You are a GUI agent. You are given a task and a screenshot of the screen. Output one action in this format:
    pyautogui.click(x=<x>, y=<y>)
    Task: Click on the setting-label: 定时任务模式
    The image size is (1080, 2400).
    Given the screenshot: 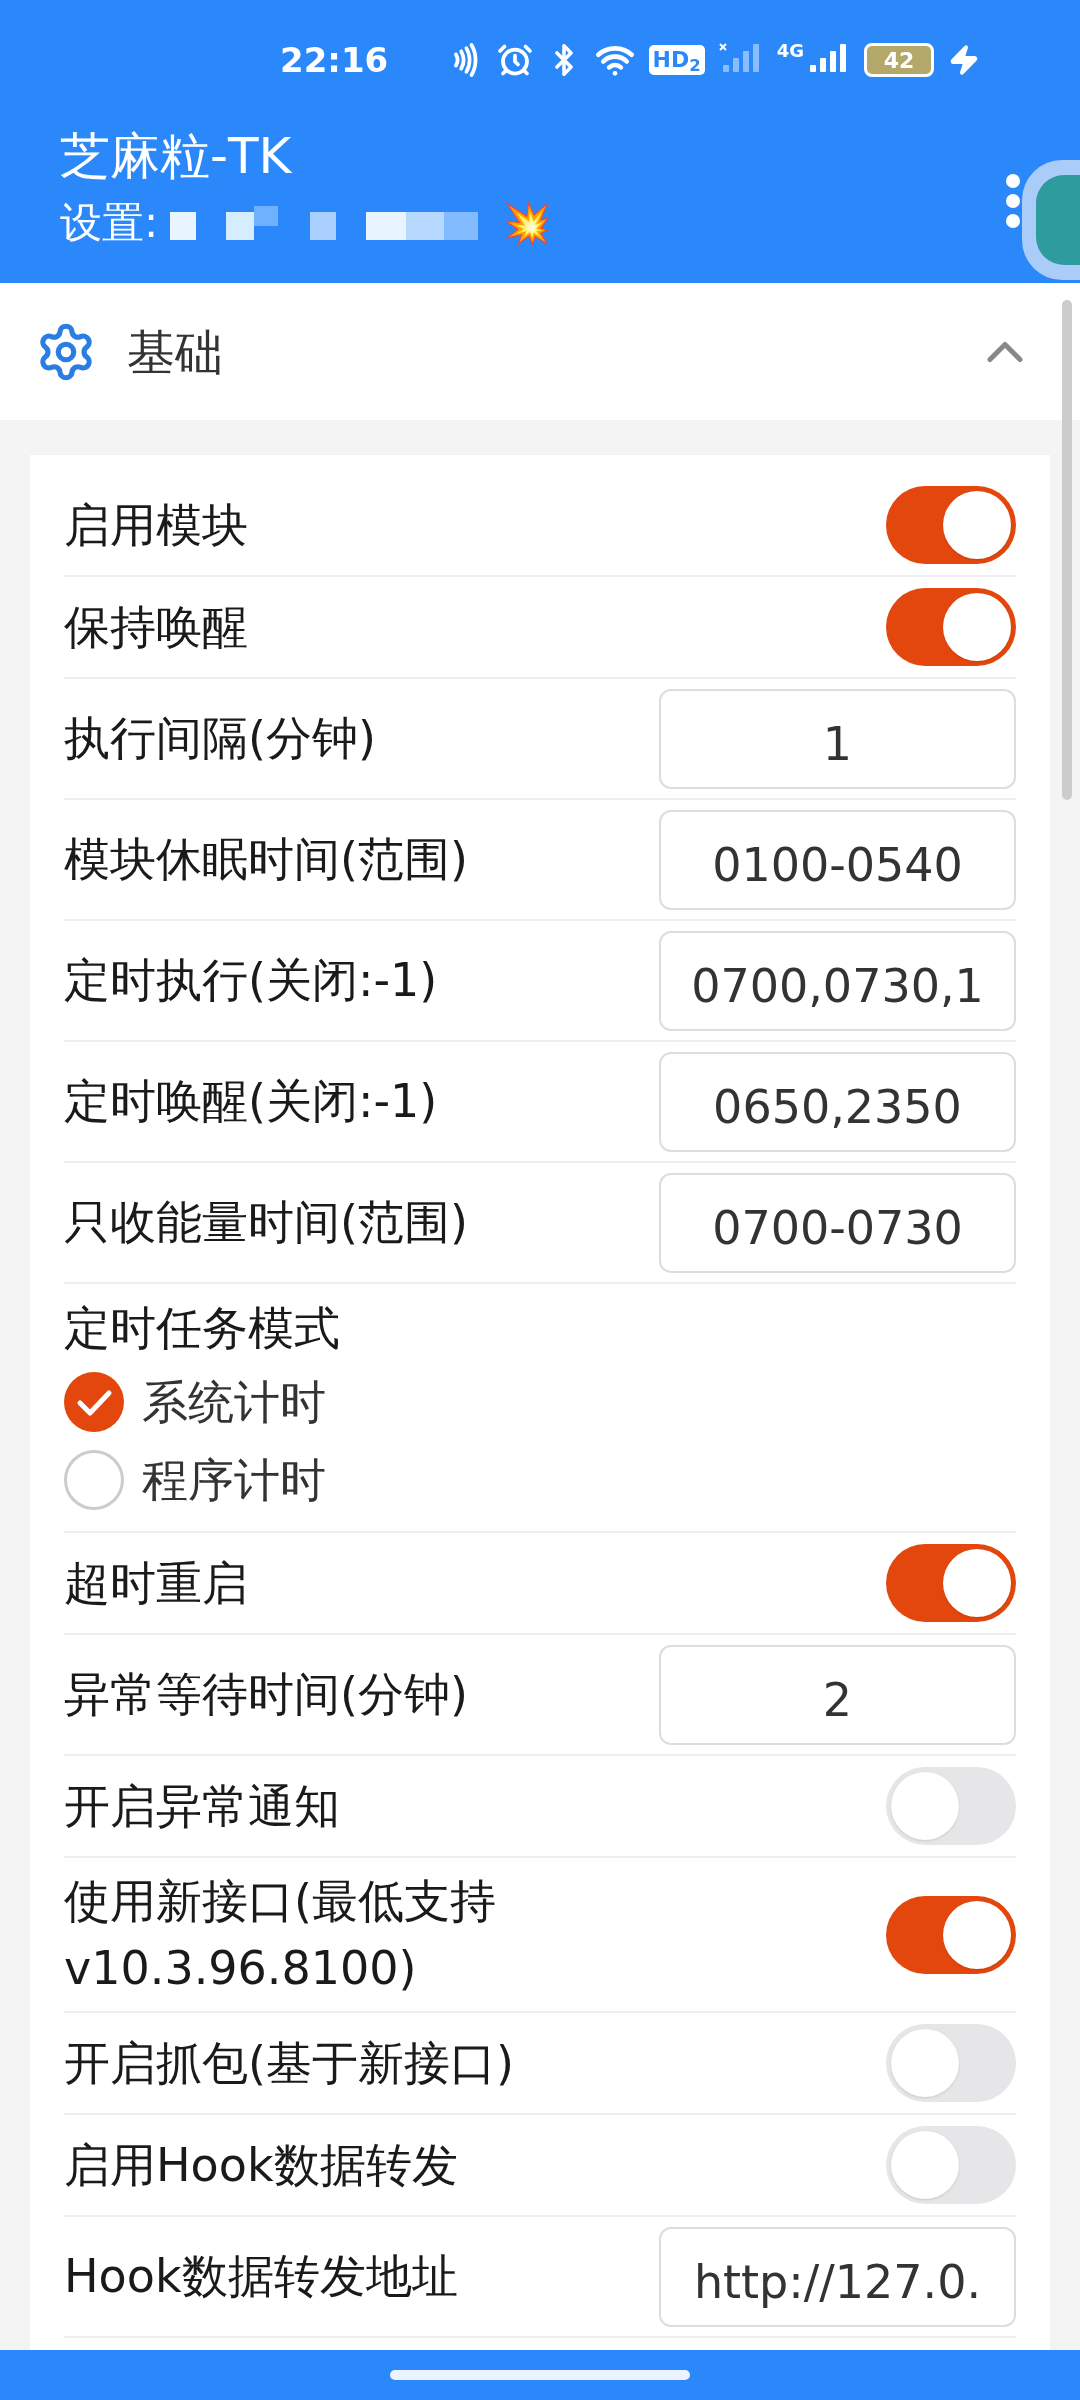 What is the action you would take?
    pyautogui.click(x=202, y=1328)
    